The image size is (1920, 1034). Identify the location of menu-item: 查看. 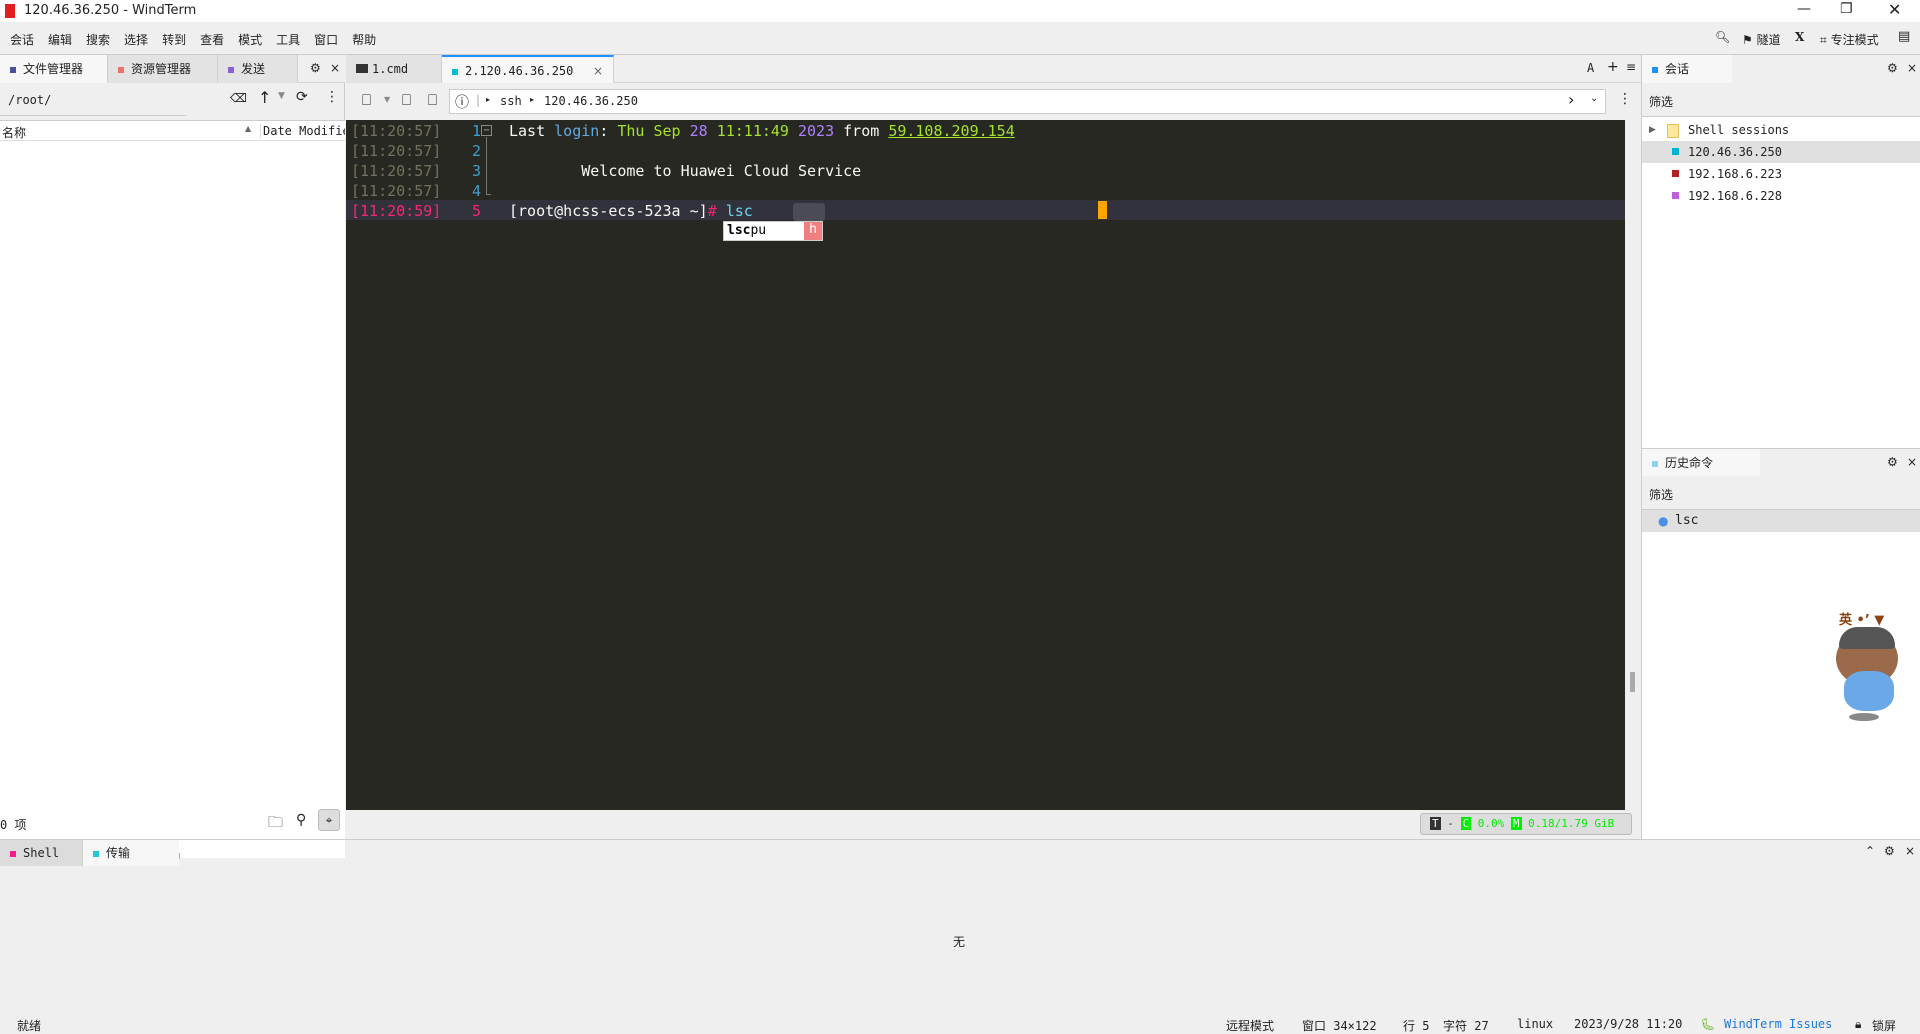
(212, 39).